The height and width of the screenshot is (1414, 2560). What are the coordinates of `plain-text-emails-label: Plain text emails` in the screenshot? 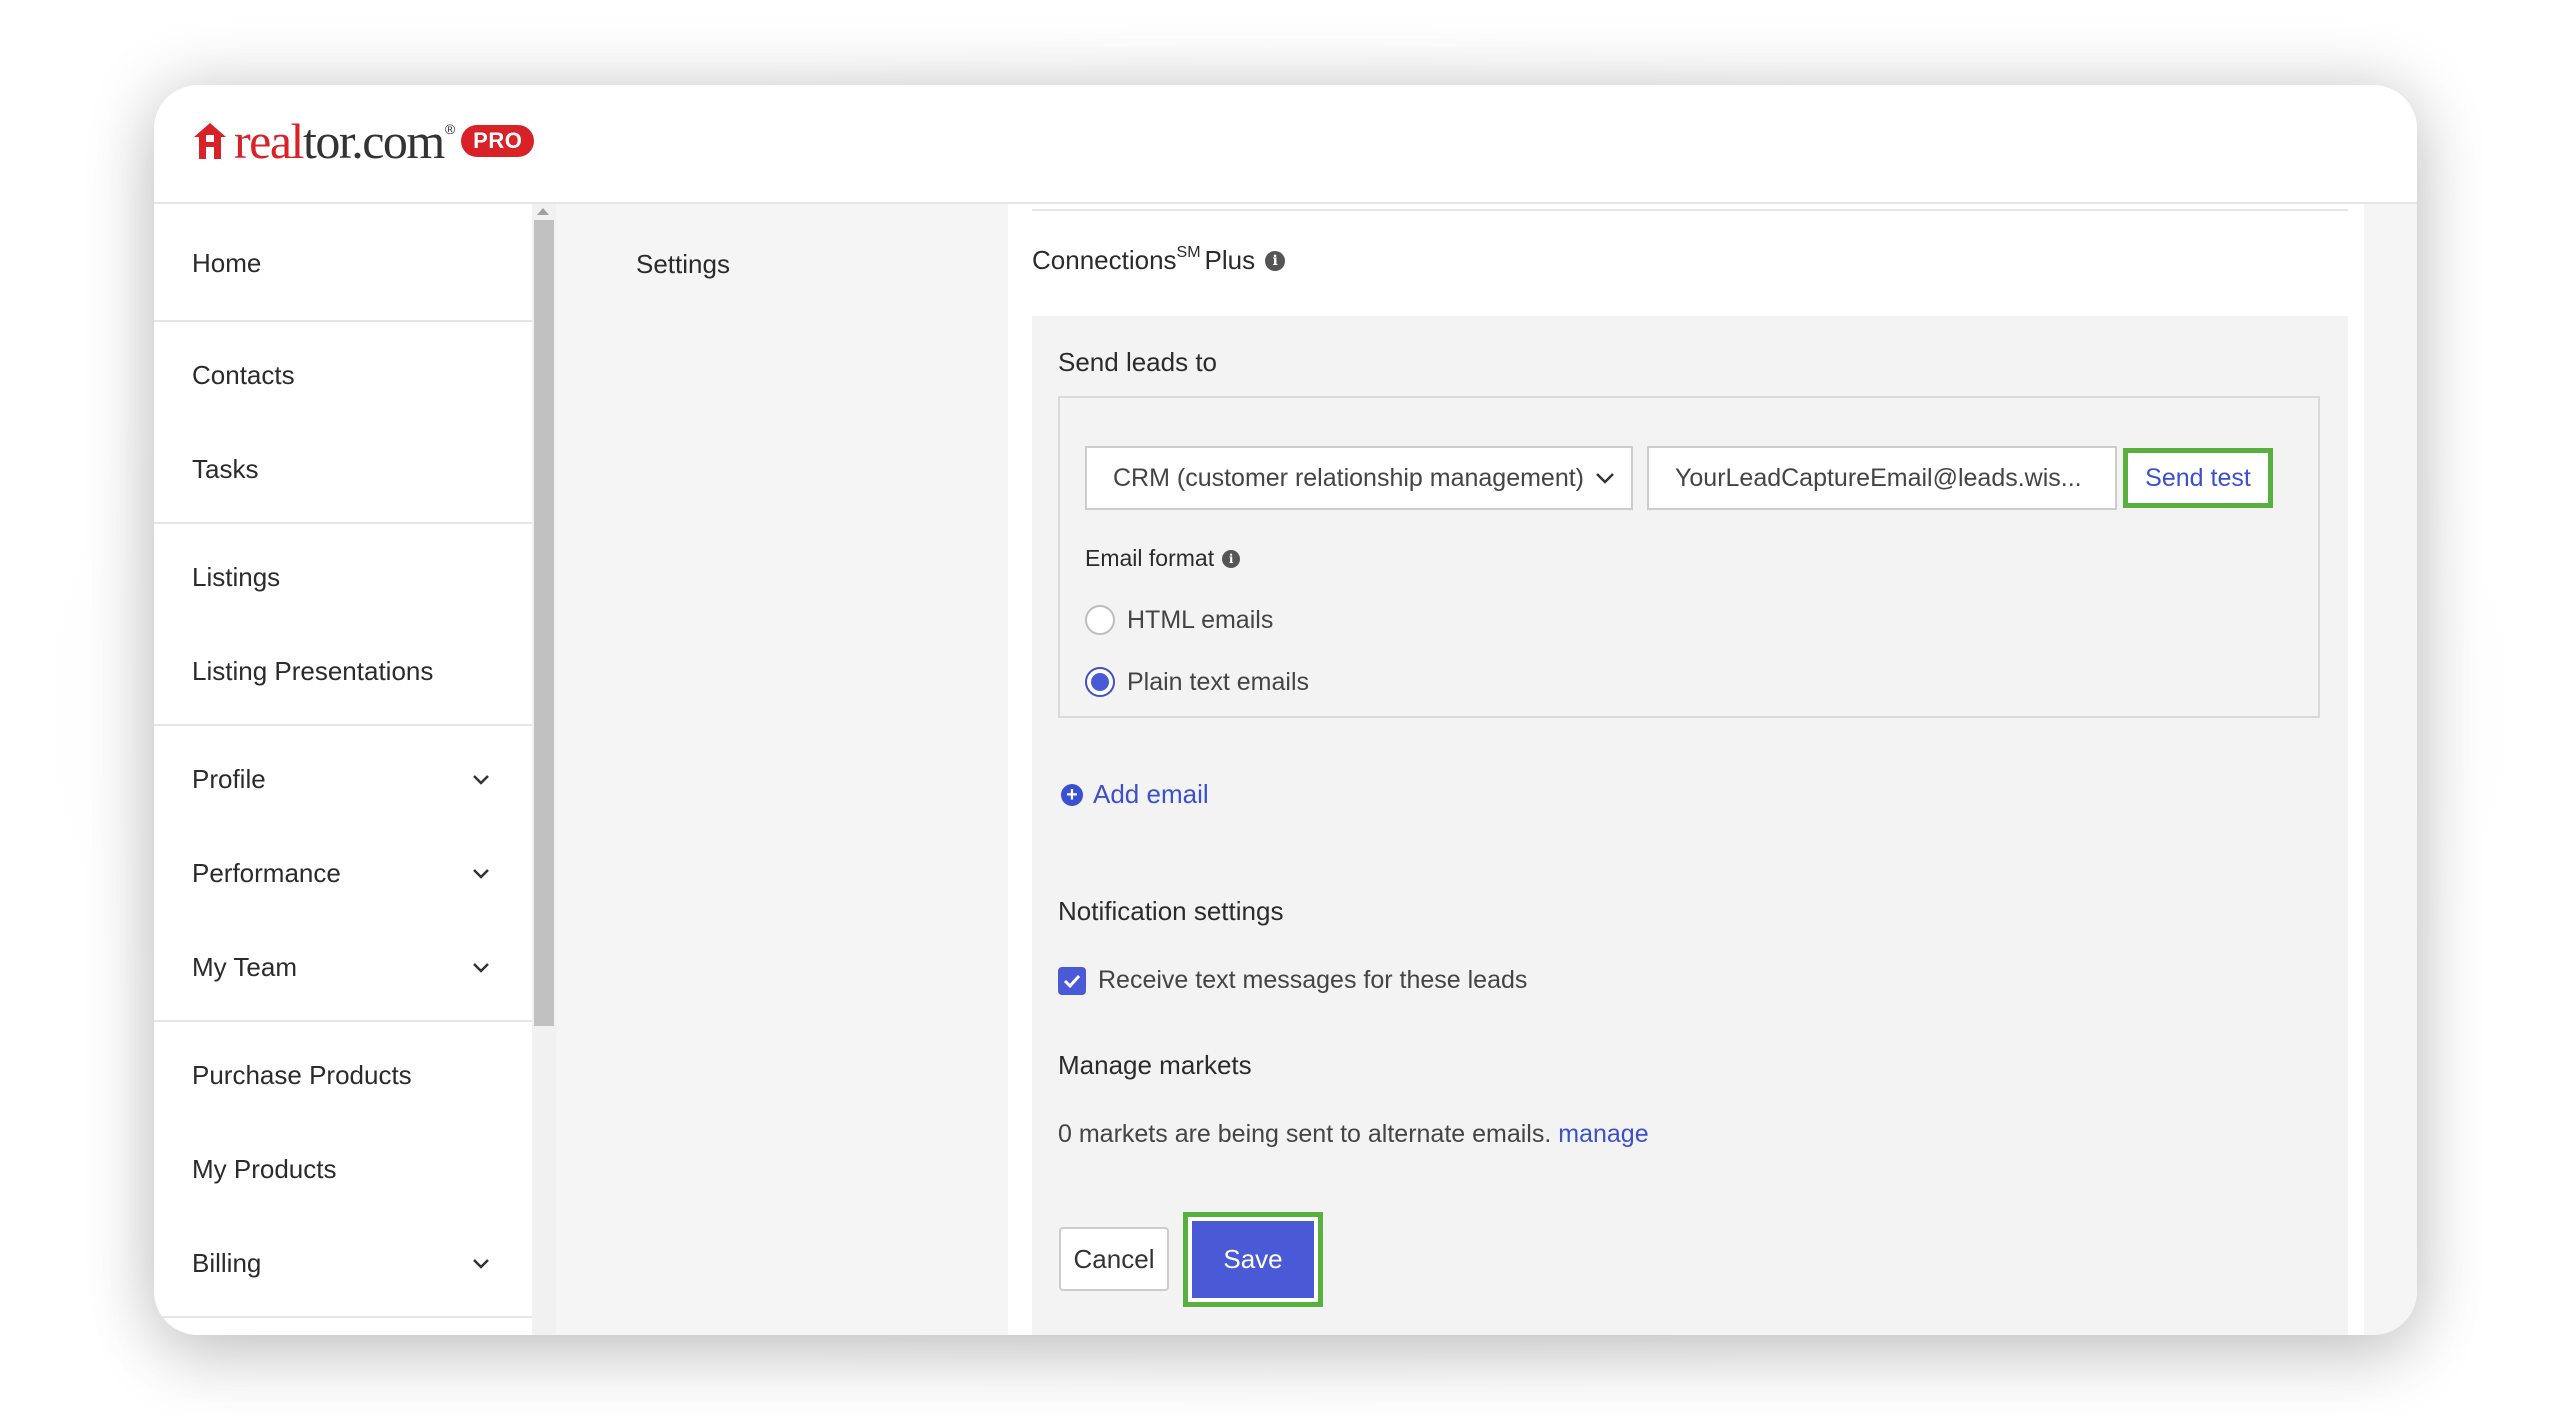 It's located at (1218, 681).